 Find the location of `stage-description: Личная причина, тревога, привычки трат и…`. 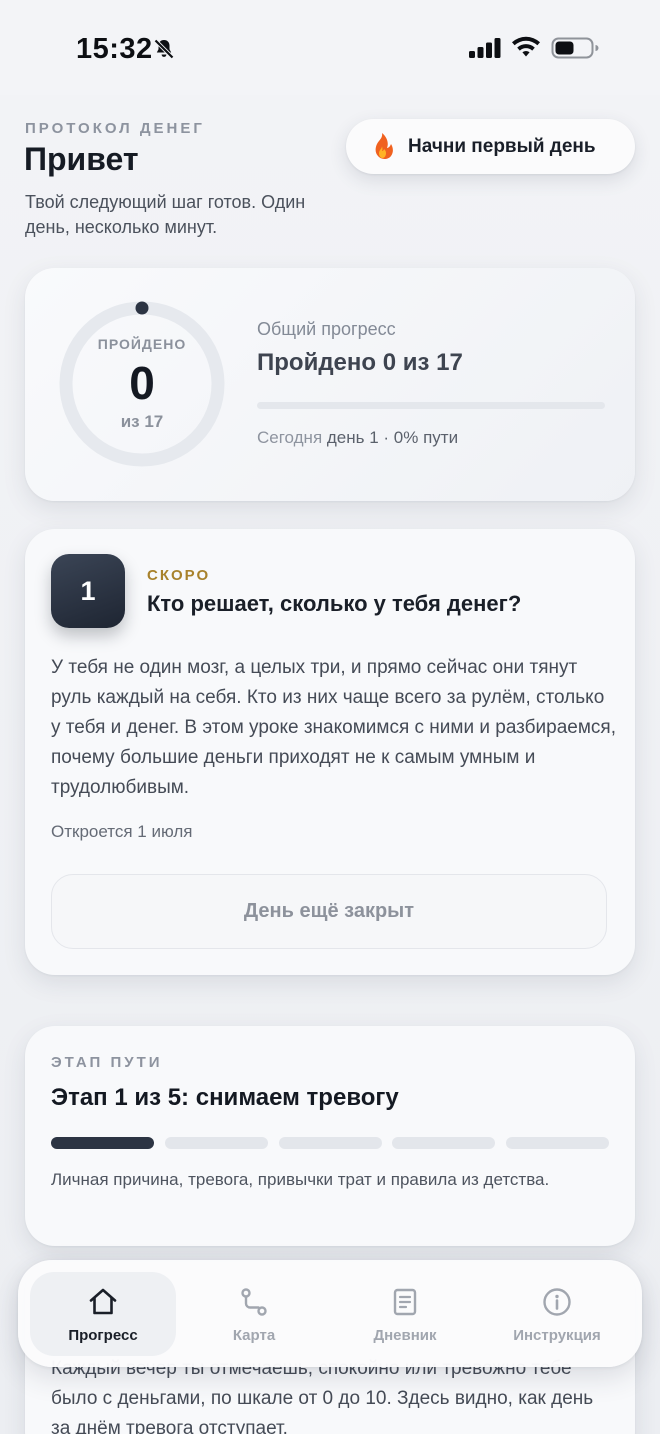

stage-description: Личная причина, тревога, привычки трат и… is located at coordinates (300, 1179).